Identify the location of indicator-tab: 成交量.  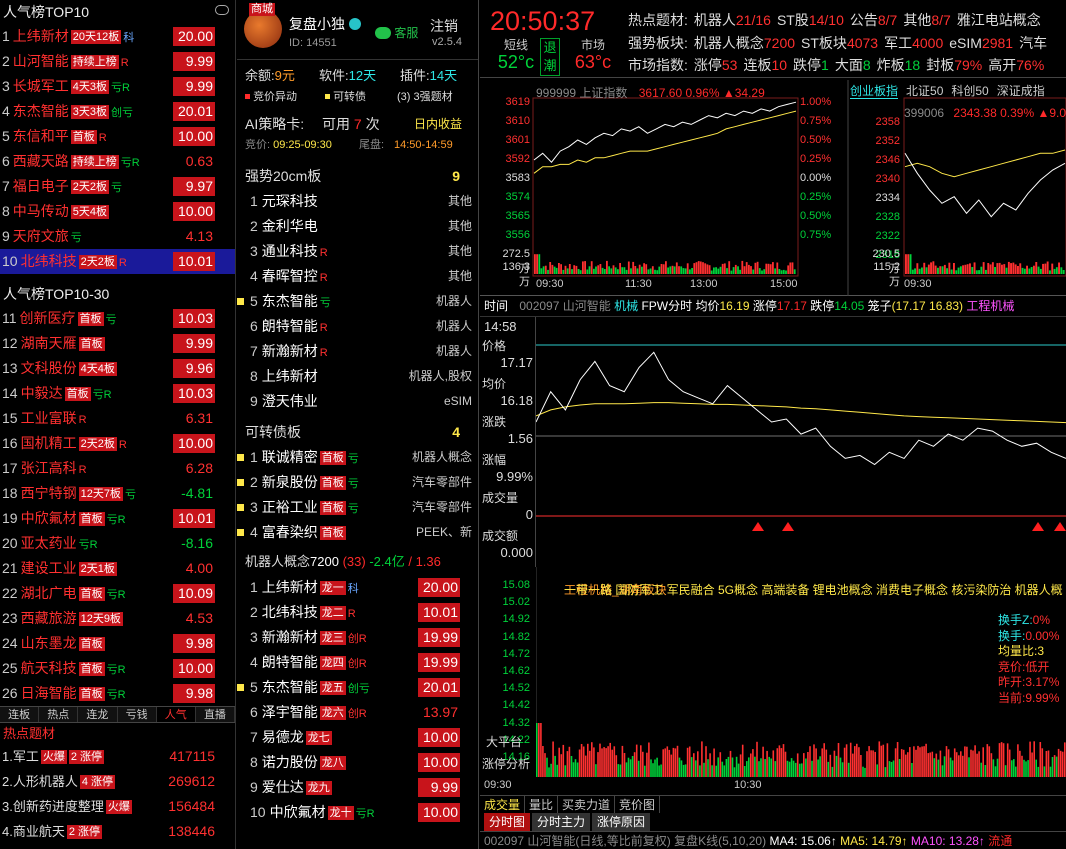
(503, 804).